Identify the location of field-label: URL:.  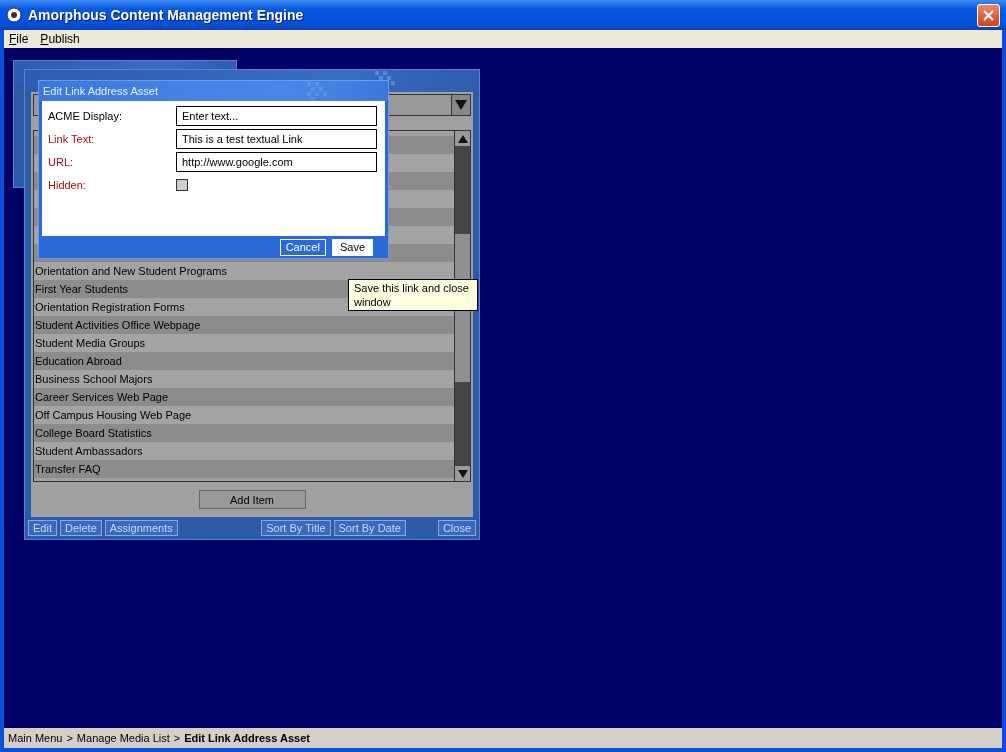
(61, 162).